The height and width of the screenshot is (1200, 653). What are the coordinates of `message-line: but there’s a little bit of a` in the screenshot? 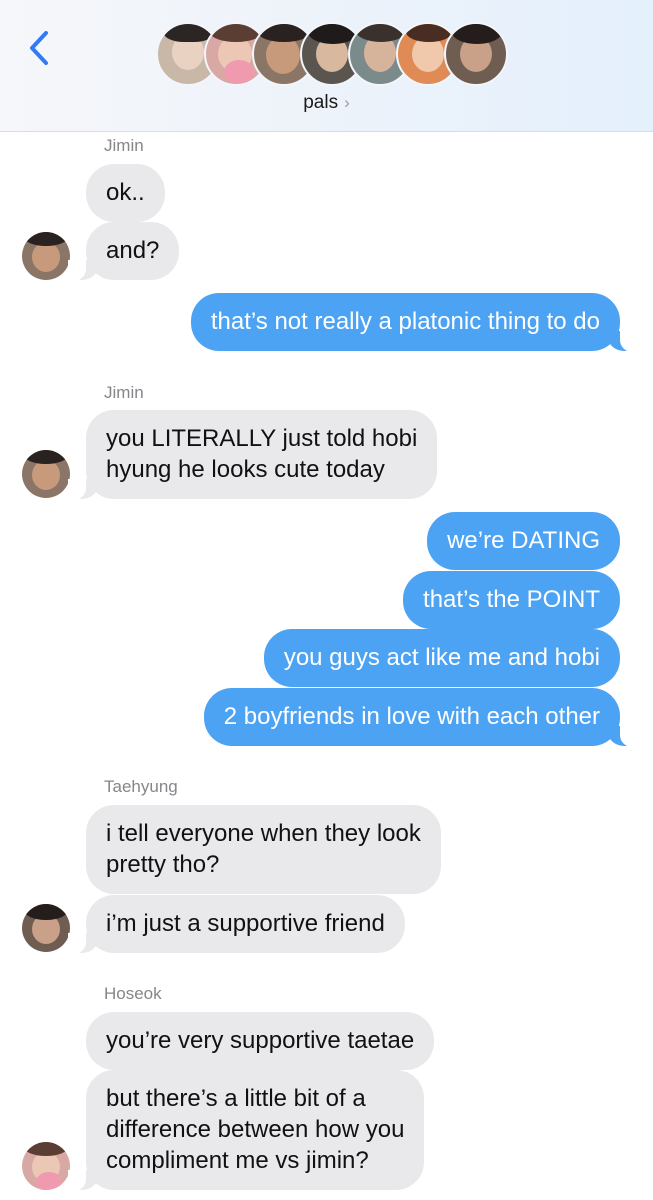 It's located at (236, 1098).